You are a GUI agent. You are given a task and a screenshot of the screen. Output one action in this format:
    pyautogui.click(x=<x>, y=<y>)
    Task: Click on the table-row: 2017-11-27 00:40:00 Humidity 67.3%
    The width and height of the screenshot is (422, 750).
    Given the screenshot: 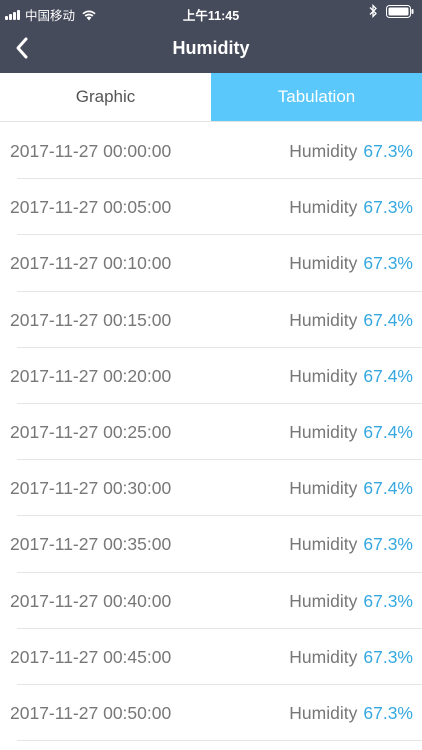 What is the action you would take?
    pyautogui.click(x=216, y=601)
    